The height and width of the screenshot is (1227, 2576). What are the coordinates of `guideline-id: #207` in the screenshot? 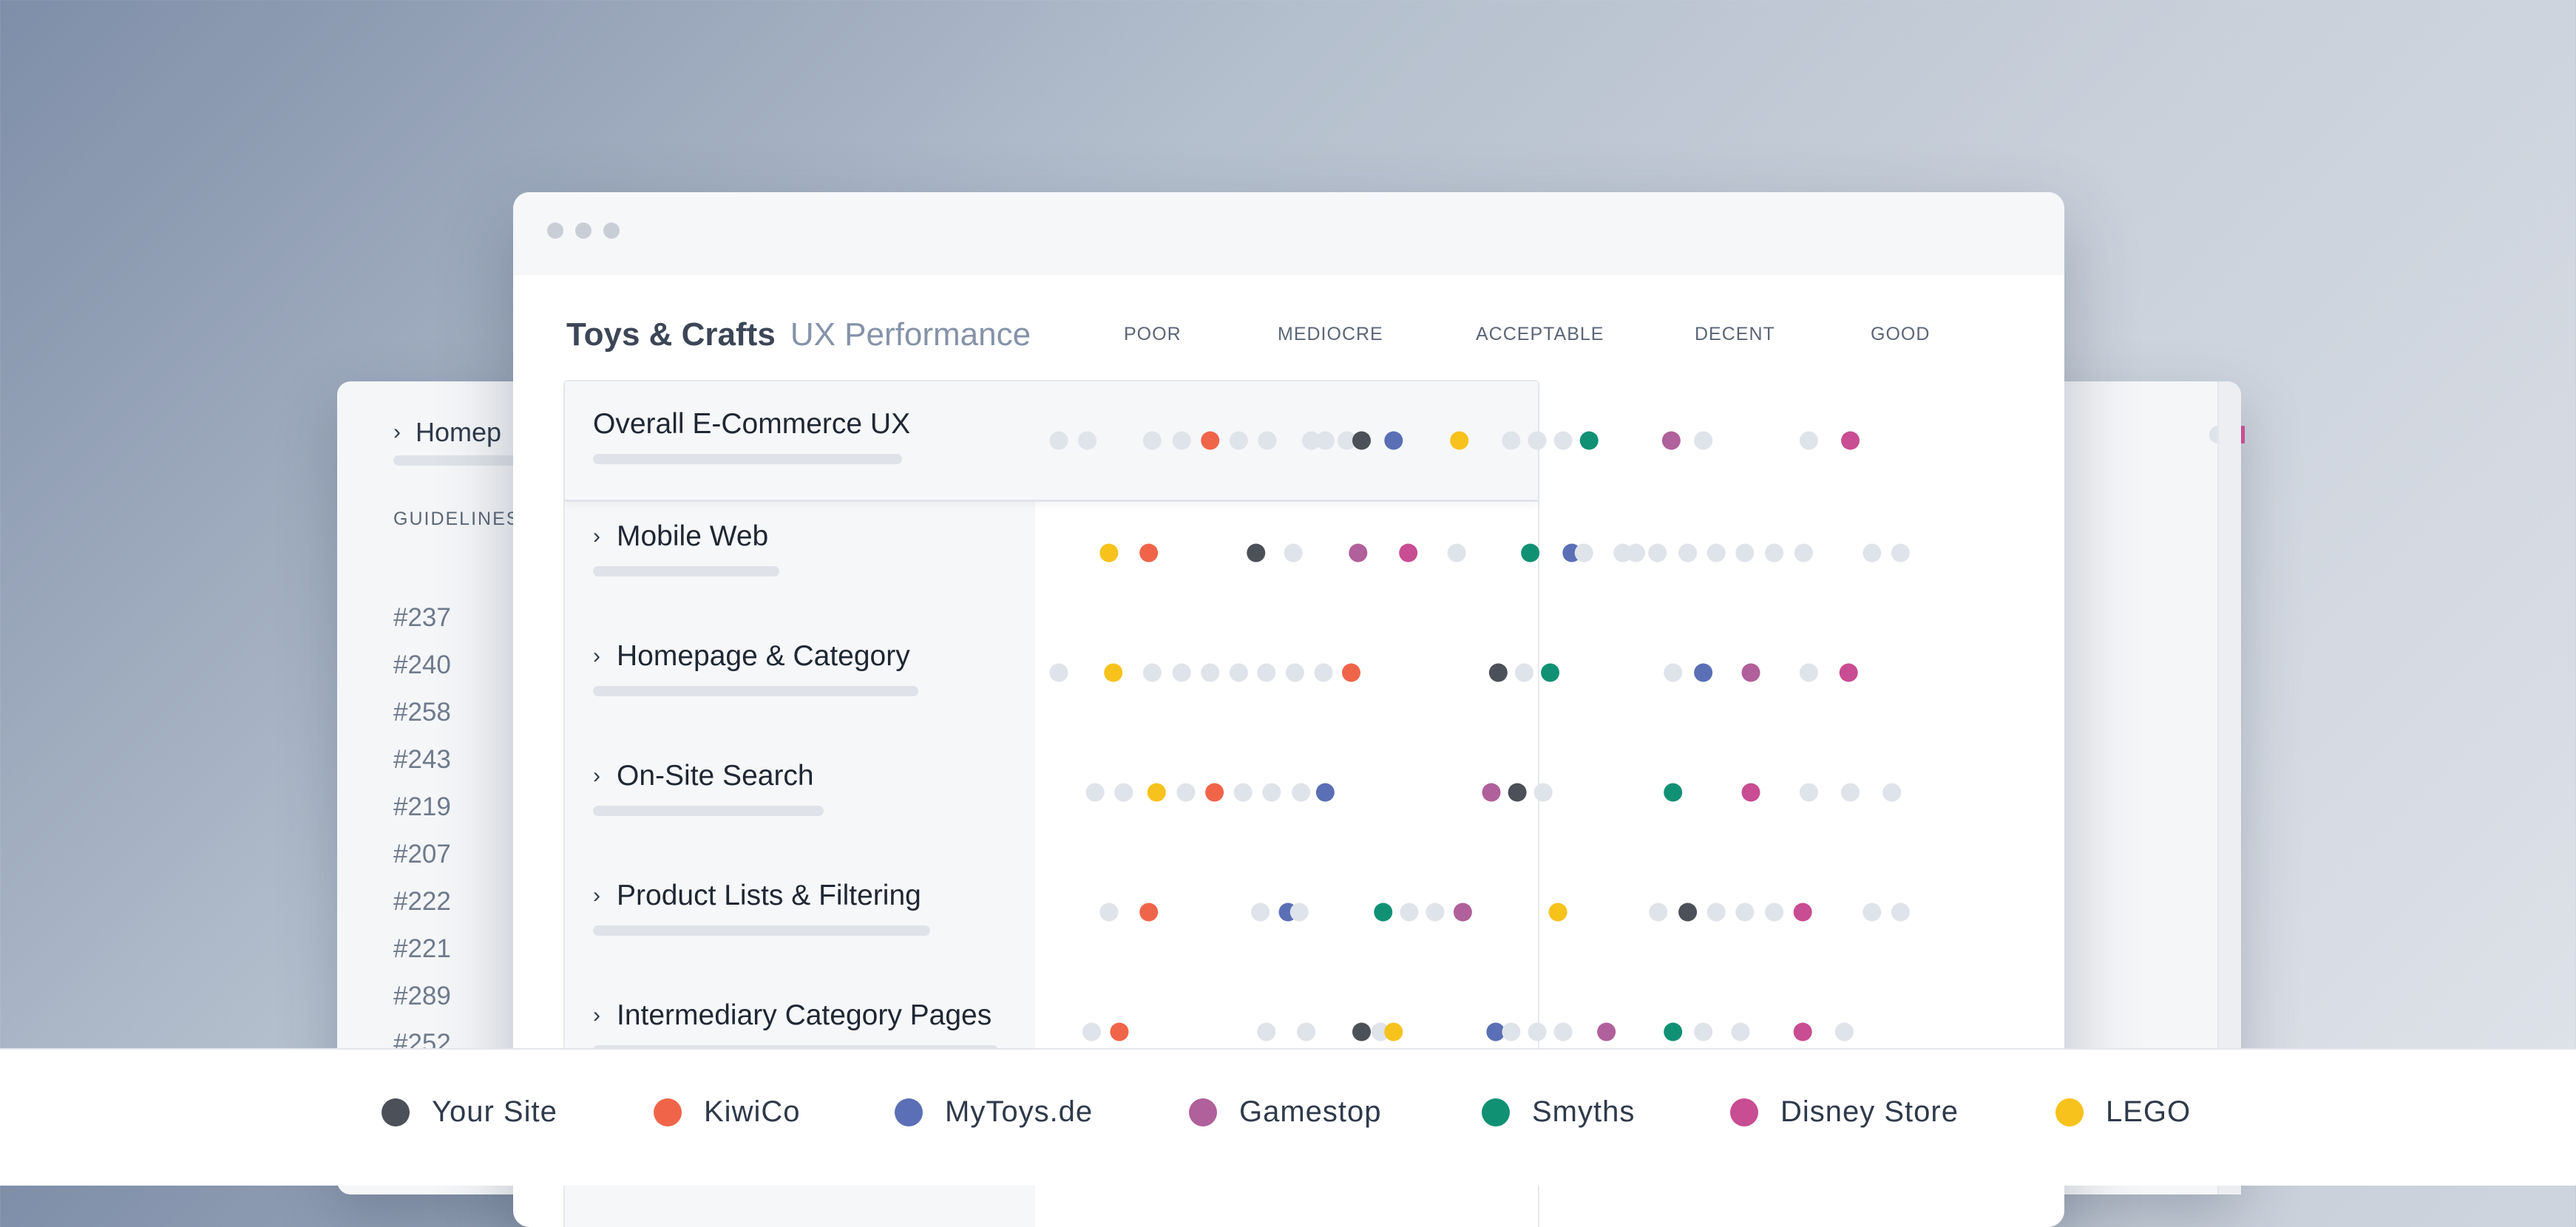 It's located at (422, 863).